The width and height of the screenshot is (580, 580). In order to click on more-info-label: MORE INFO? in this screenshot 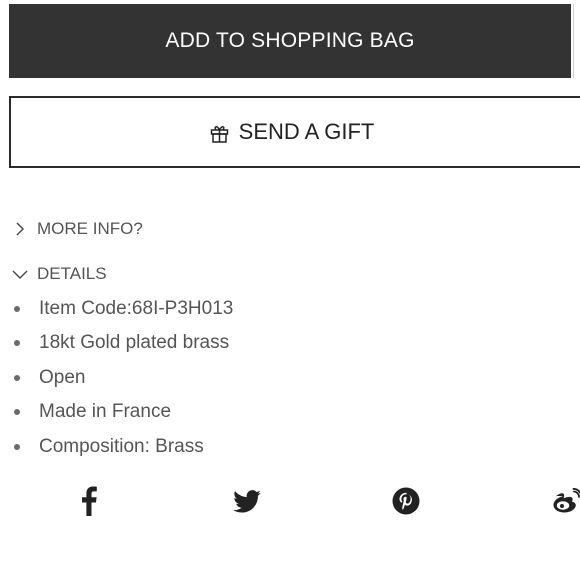, I will do `click(90, 228)`.